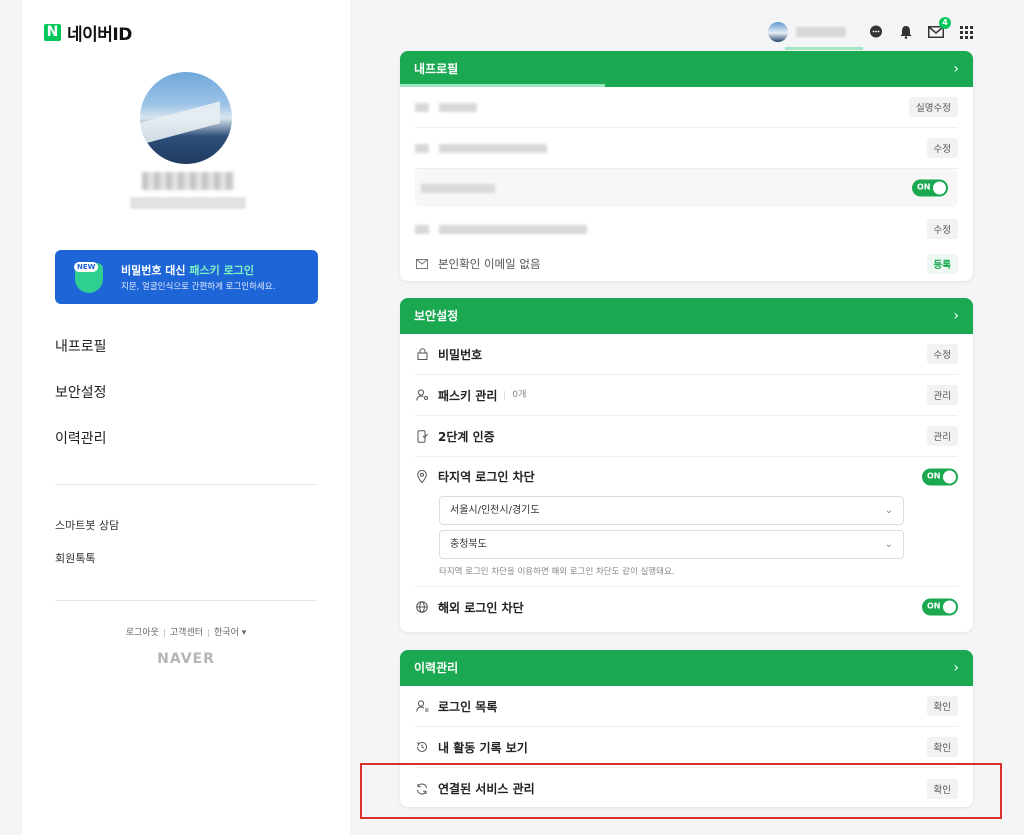  I want to click on nav-item-security: 보안설정, so click(81, 405).